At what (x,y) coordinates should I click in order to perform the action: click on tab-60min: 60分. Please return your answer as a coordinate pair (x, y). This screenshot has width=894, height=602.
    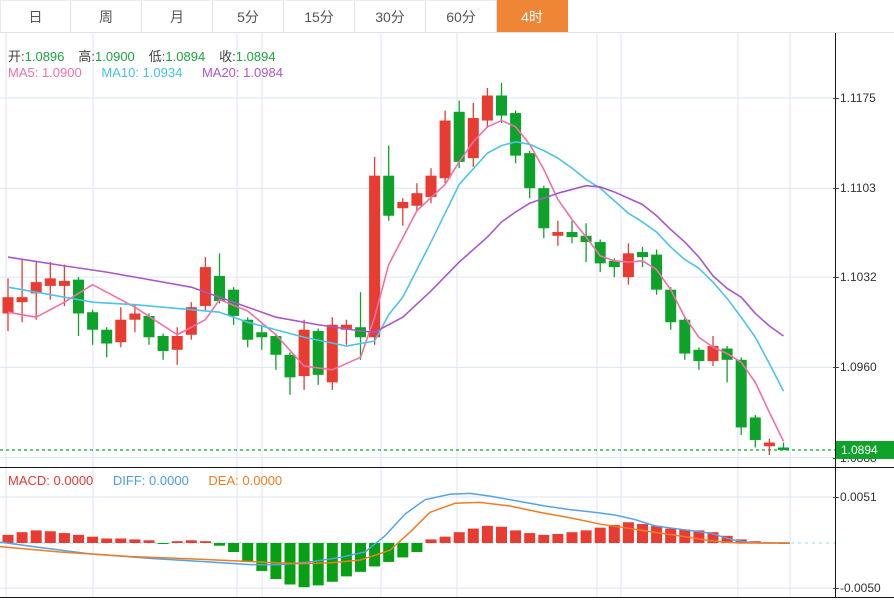
    Looking at the image, I should click on (461, 16).